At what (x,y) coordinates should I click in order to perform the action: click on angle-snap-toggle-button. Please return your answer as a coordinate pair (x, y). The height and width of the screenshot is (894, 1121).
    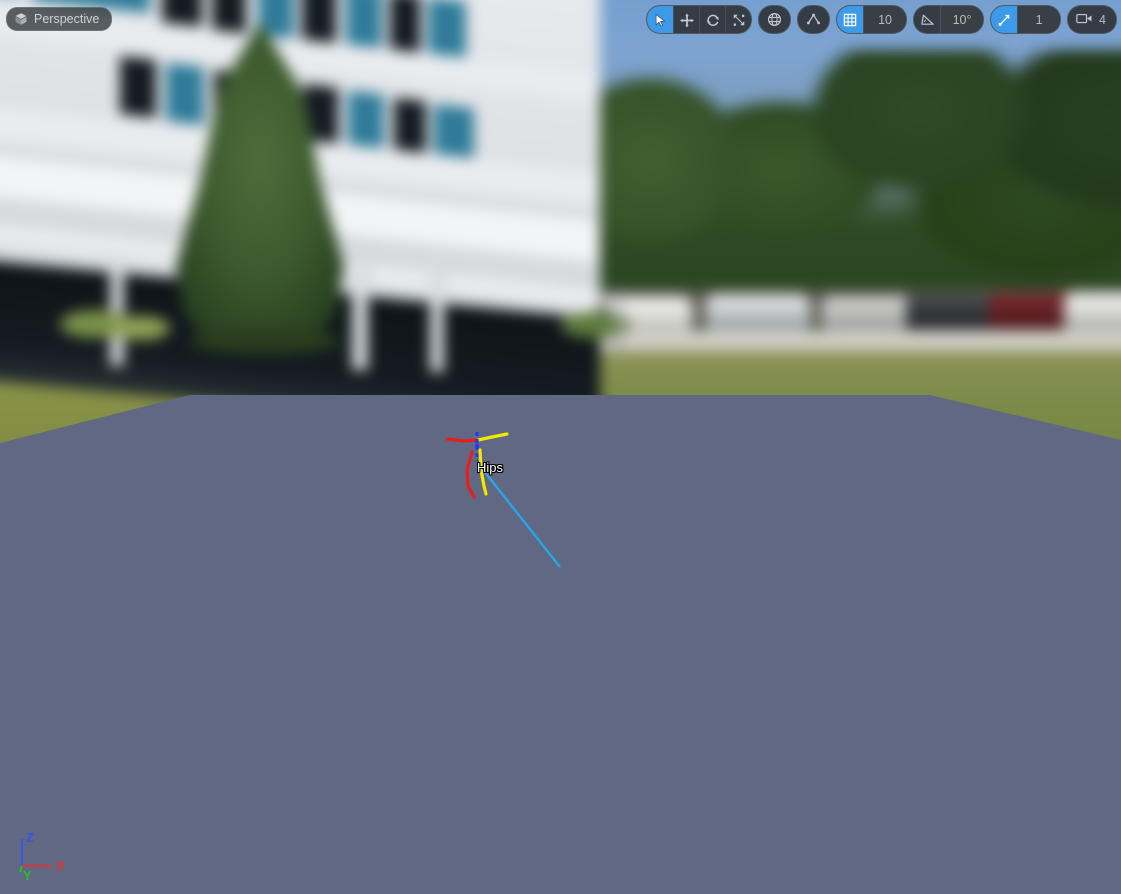
    Looking at the image, I should click on (927, 19).